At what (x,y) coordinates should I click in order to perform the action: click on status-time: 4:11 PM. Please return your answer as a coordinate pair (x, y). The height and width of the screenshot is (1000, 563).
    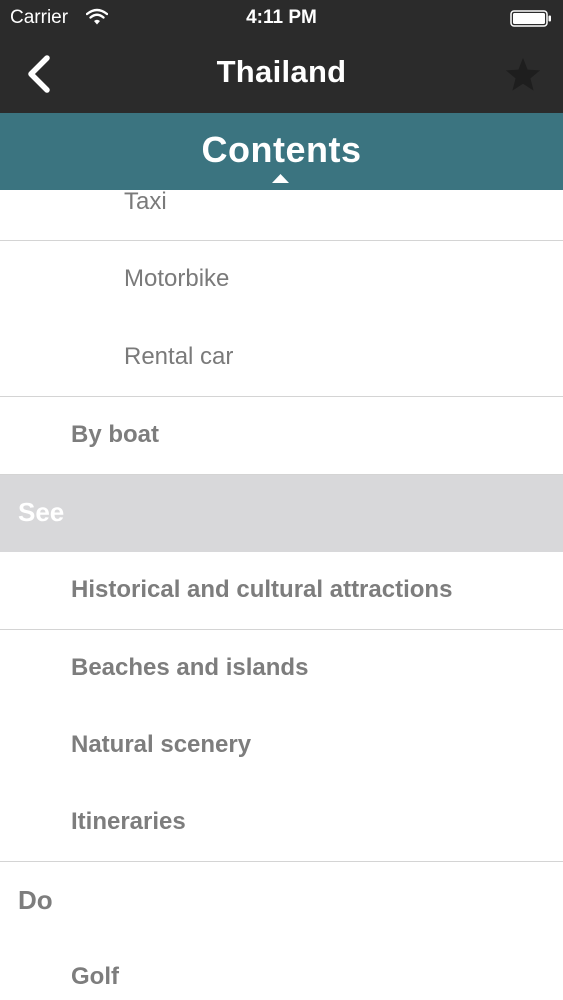
    Looking at the image, I should click on (281, 17).